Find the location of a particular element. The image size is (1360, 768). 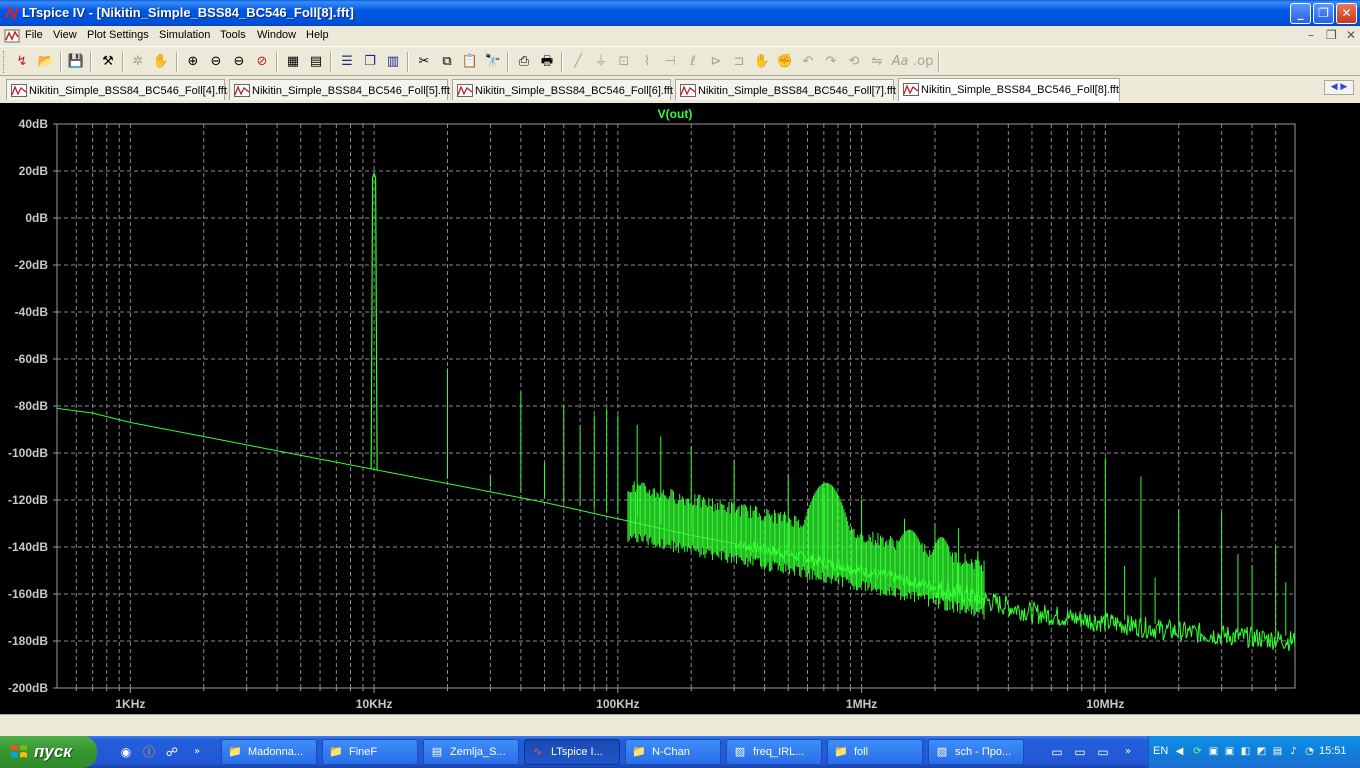

component-icon: ⊐ is located at coordinates (739, 62).